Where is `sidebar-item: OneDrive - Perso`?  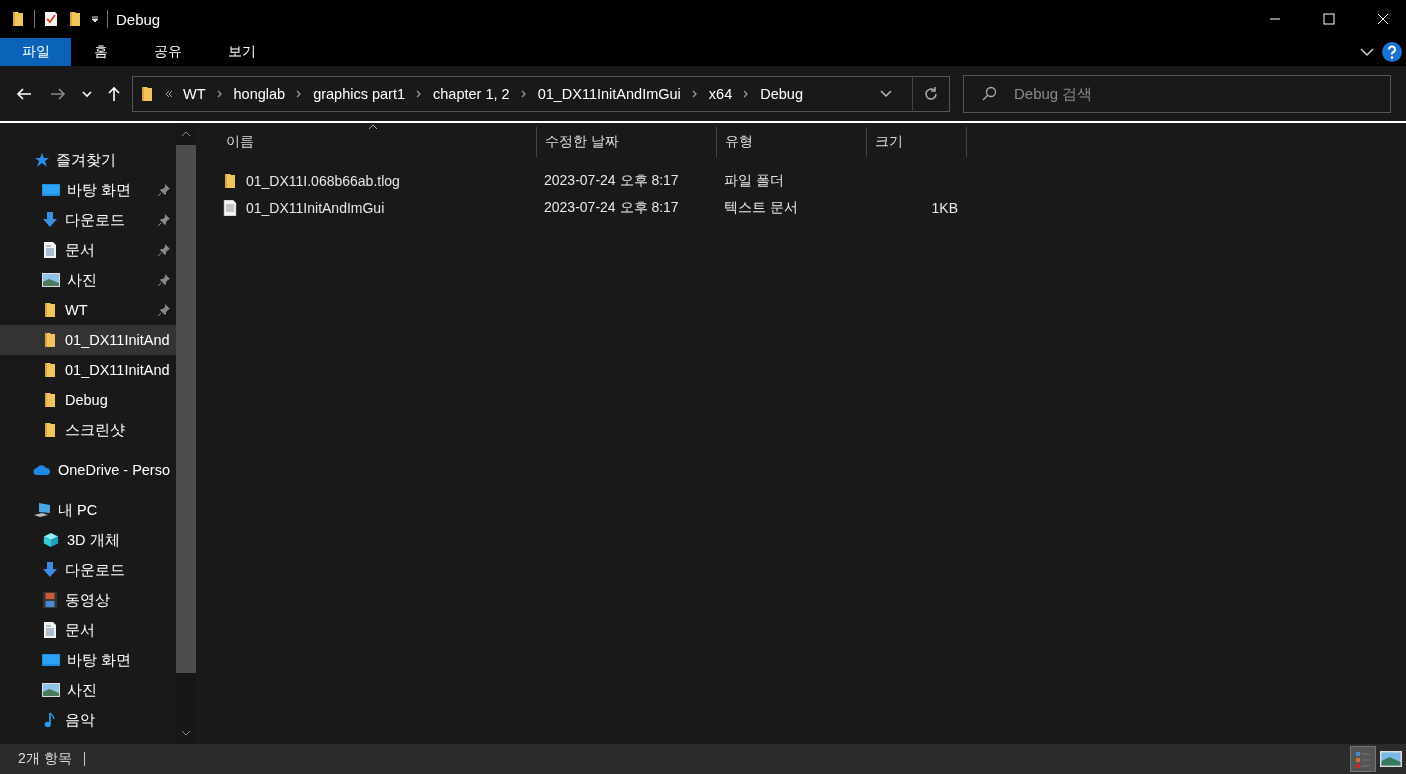
sidebar-item: OneDrive - Perso is located at coordinates (88, 470).